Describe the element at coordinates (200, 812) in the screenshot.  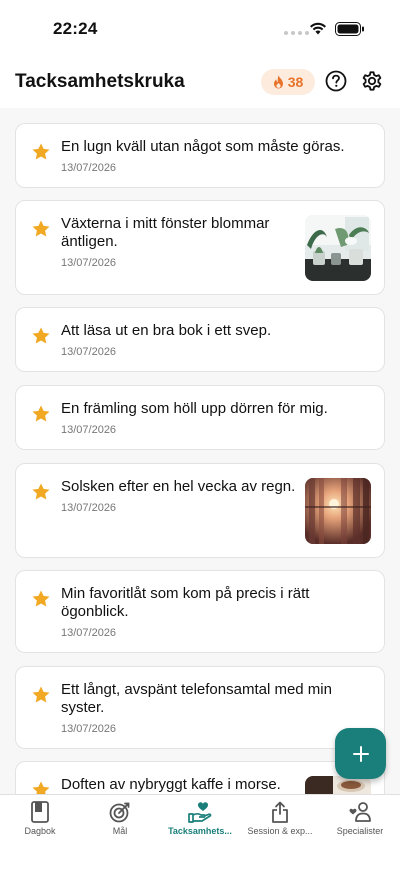
I see `heart-hand-icon` at that location.